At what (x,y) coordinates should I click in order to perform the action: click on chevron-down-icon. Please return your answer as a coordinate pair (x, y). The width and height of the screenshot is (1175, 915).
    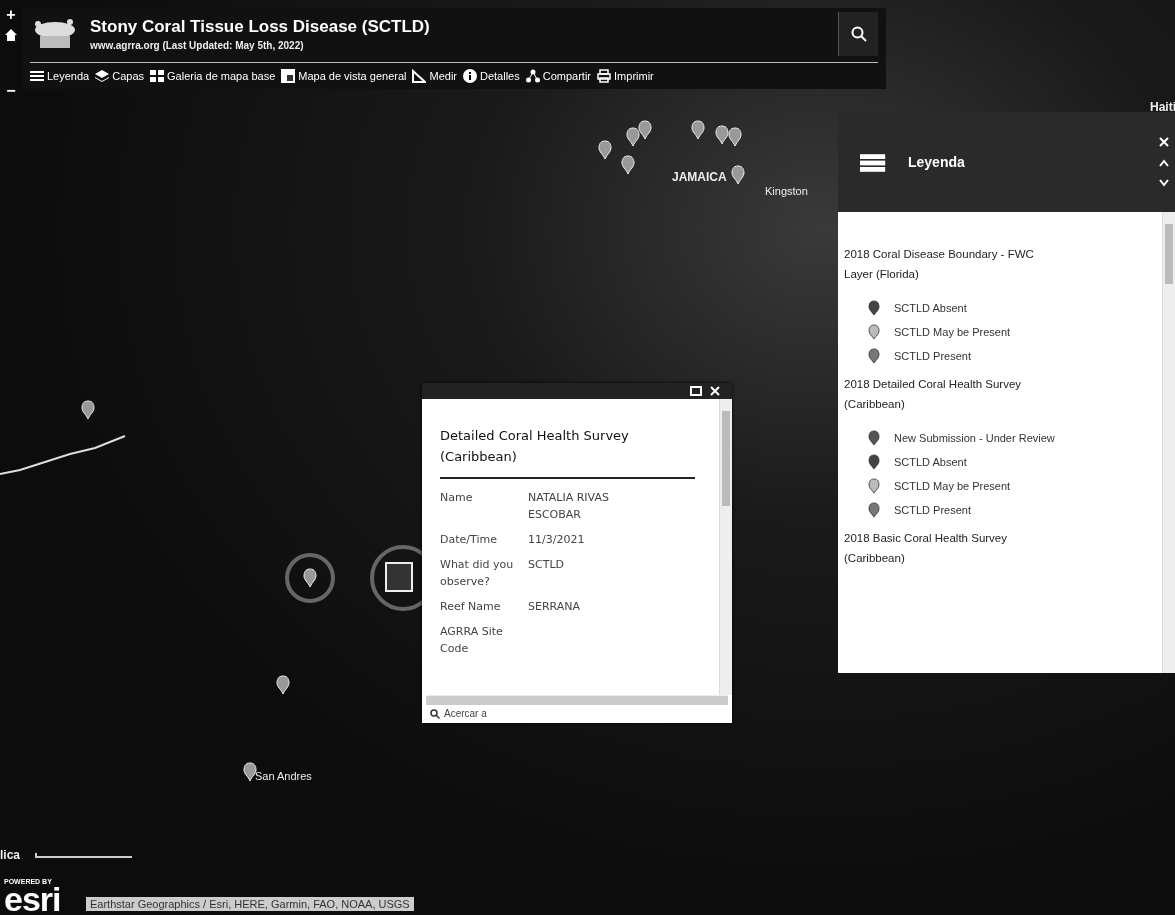
    Looking at the image, I should click on (1164, 183).